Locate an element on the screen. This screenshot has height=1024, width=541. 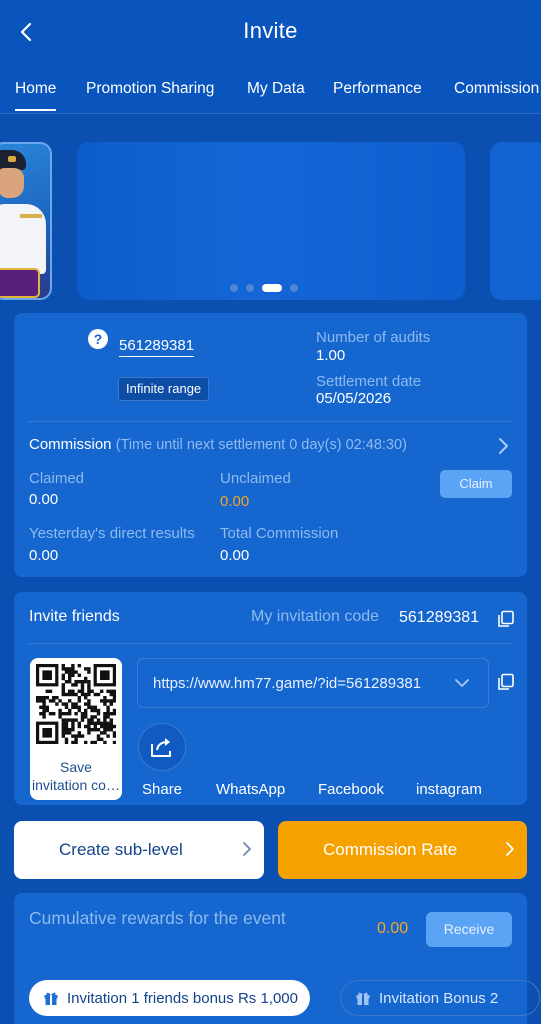
claim-button: Claim is located at coordinates (476, 484).